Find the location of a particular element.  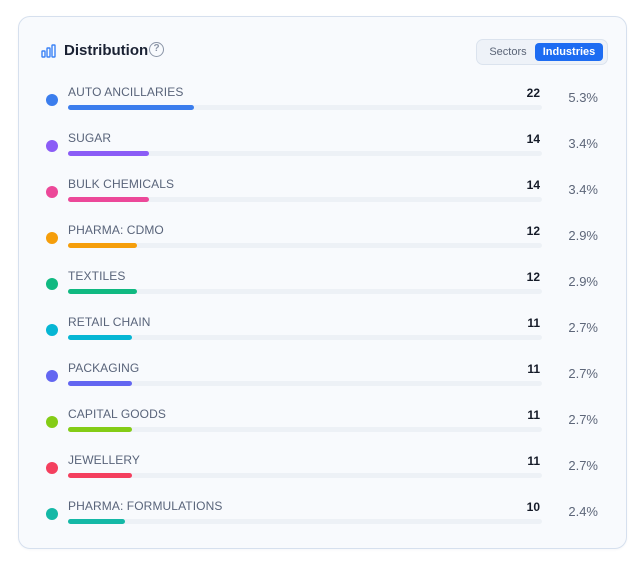

item-percentage: 5.3% is located at coordinates (583, 97).